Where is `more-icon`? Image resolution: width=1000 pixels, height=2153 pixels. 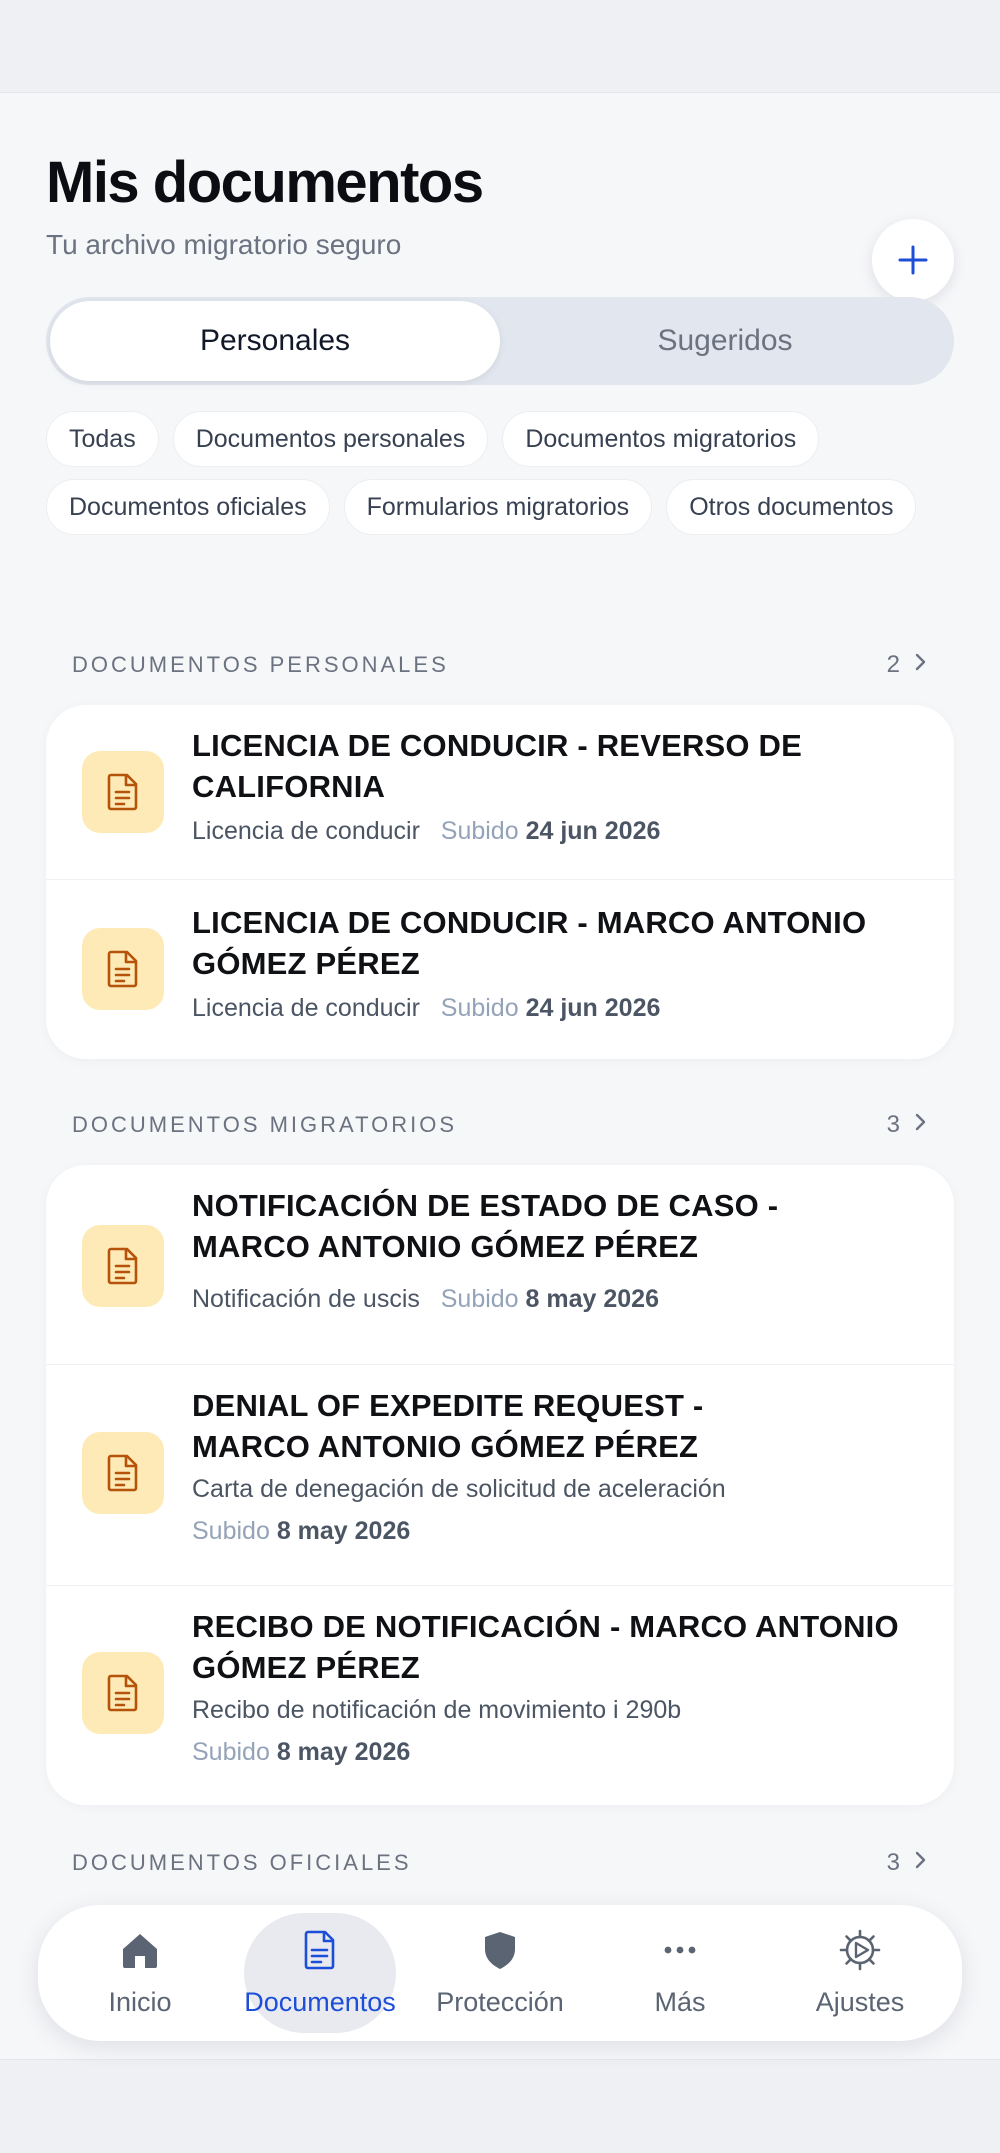
more-icon is located at coordinates (680, 1952).